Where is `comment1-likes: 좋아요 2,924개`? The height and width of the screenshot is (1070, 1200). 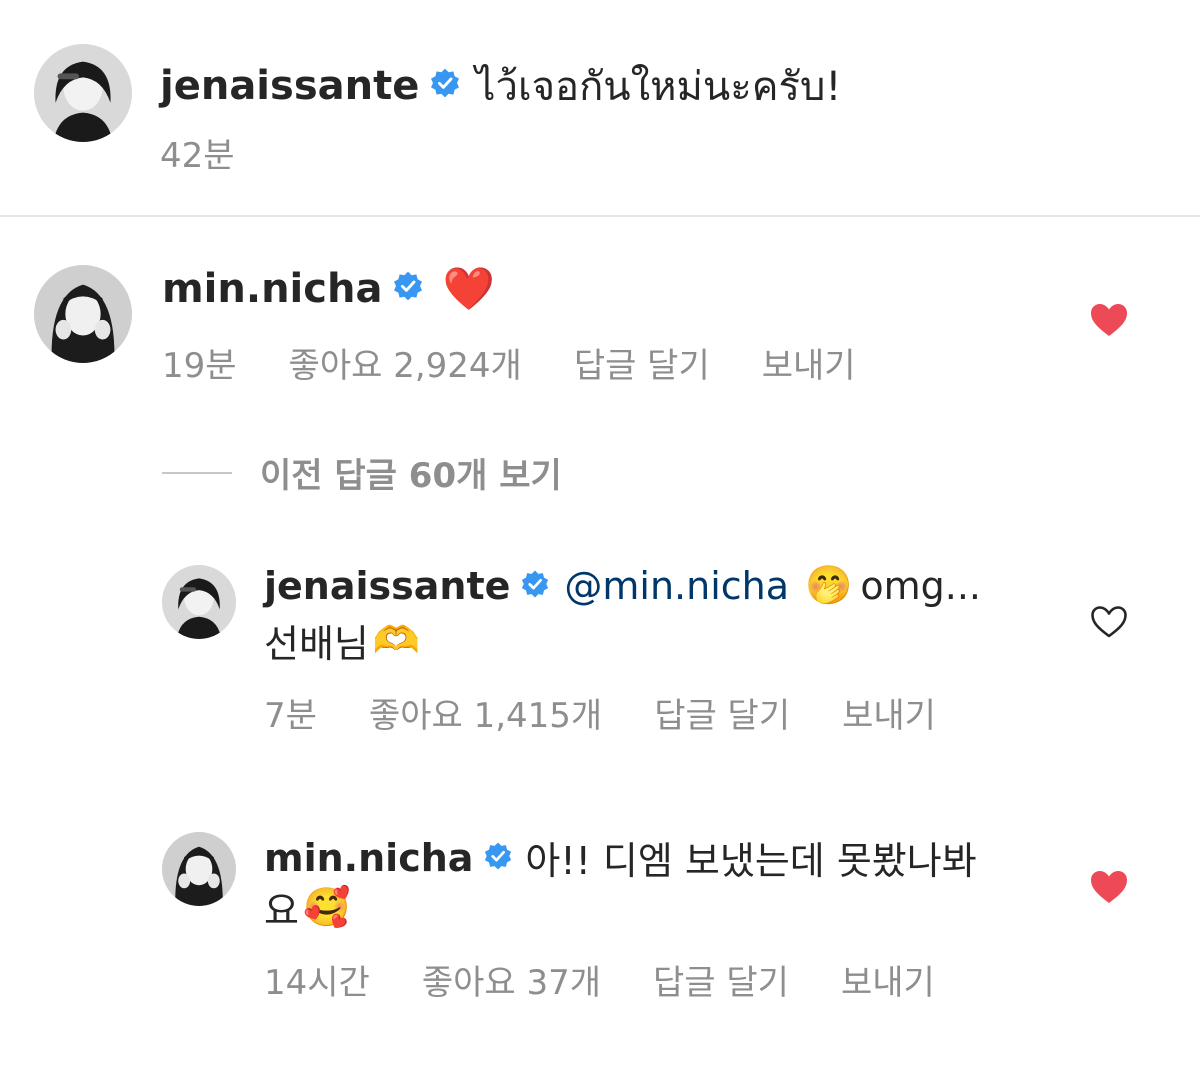 comment1-likes: 좋아요 2,924개 is located at coordinates (405, 362).